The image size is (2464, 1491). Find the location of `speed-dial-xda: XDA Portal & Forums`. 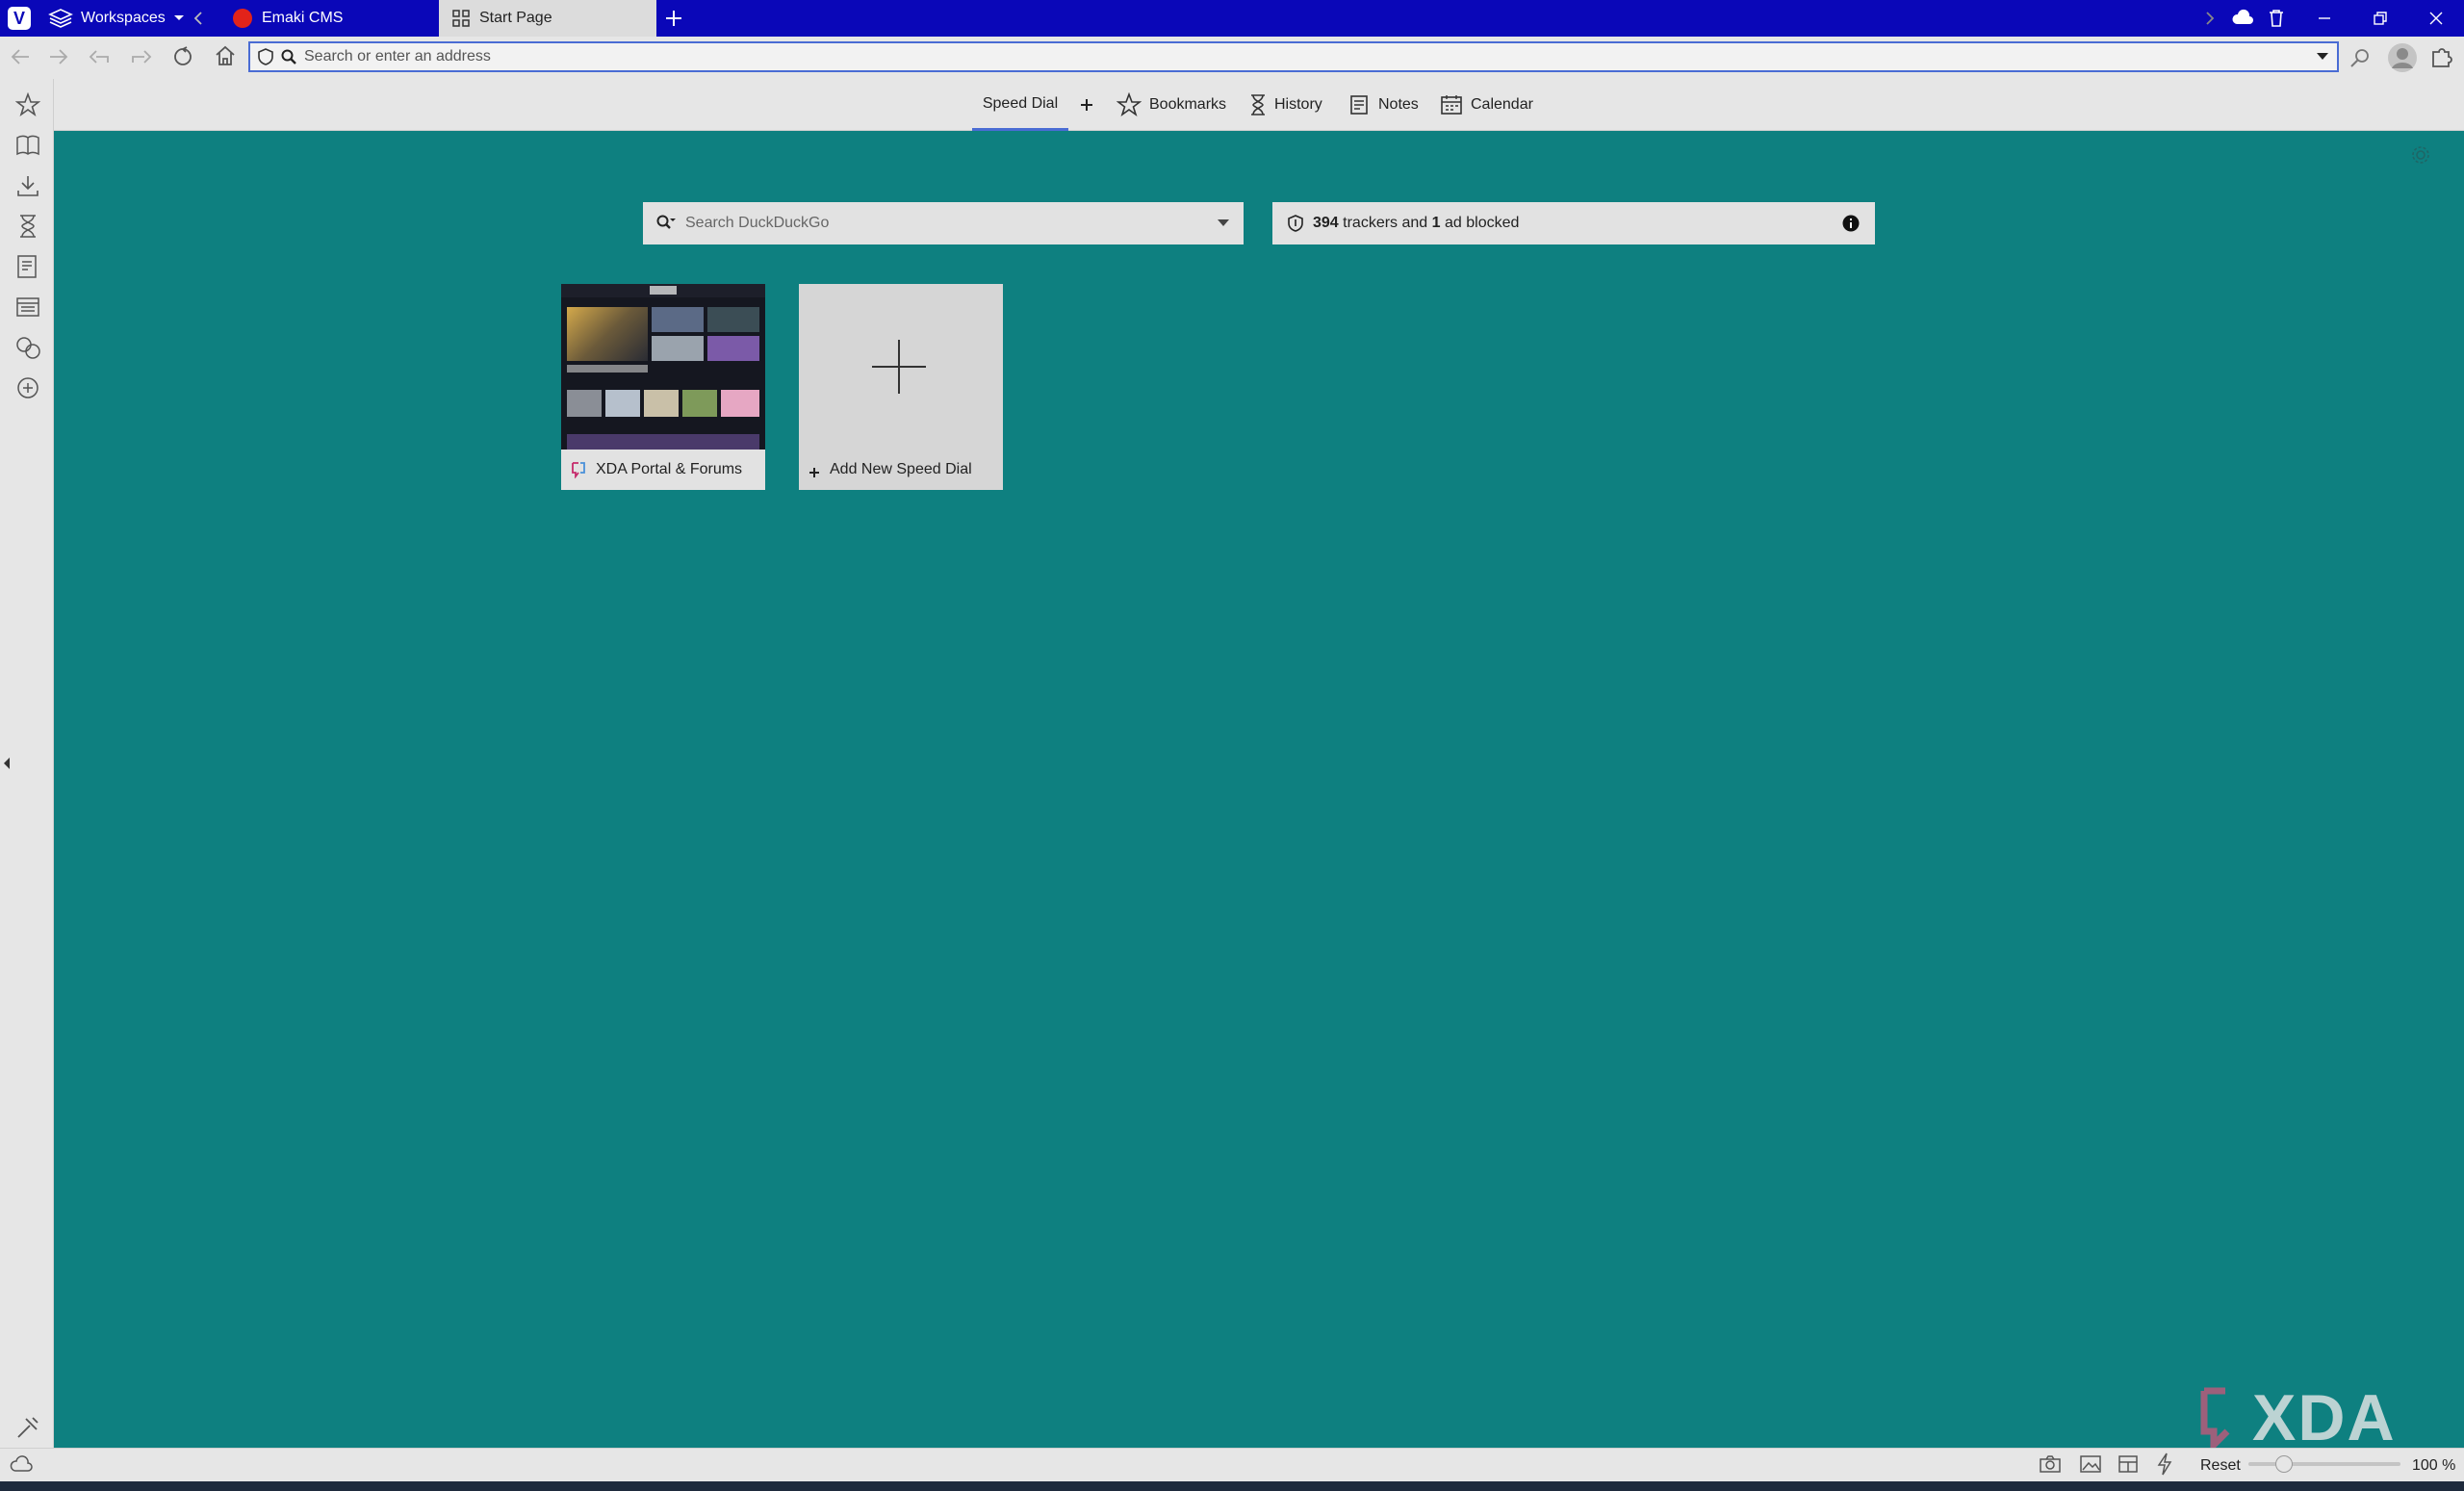

speed-dial-xda: XDA Portal & Forums is located at coordinates (663, 387).